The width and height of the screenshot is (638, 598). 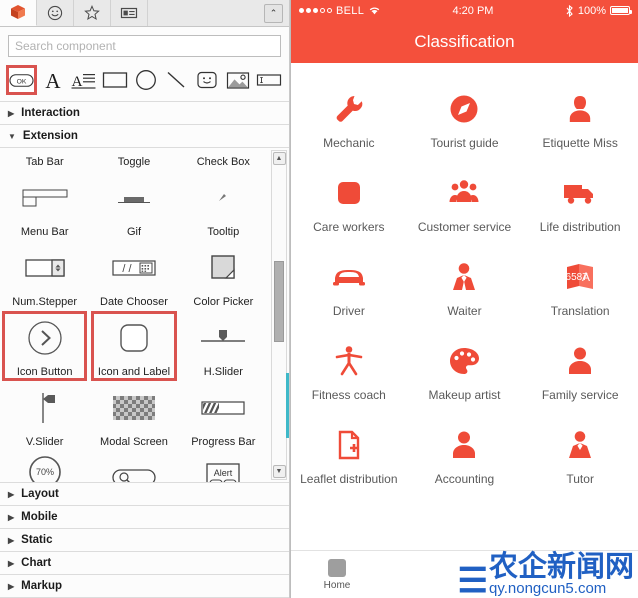 I want to click on carrier-label: BELL, so click(x=350, y=10).